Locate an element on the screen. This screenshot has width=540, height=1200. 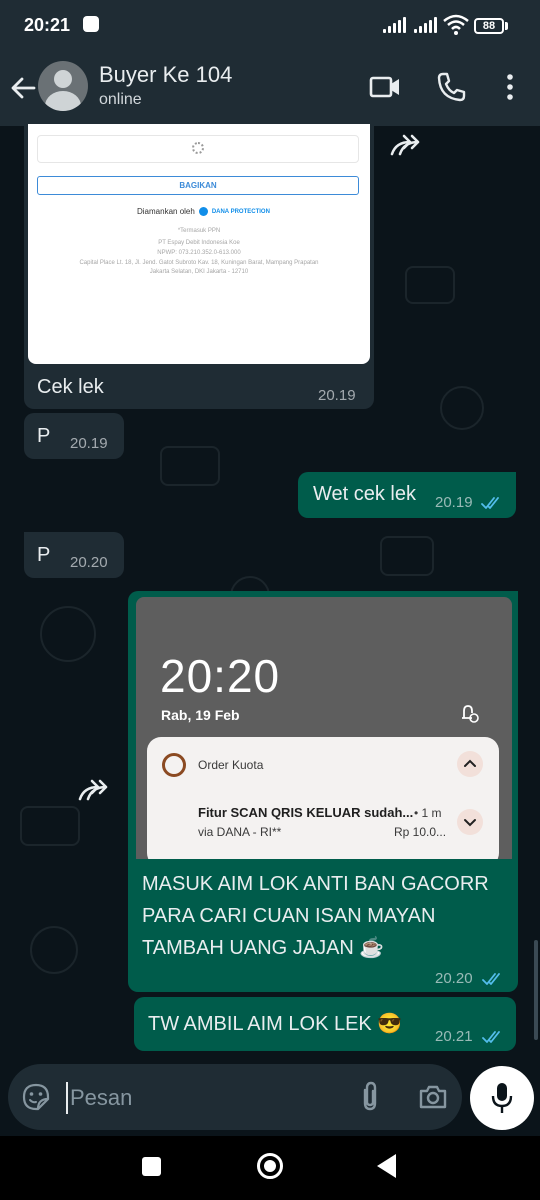
battery-level: 88 is located at coordinates (489, 26).